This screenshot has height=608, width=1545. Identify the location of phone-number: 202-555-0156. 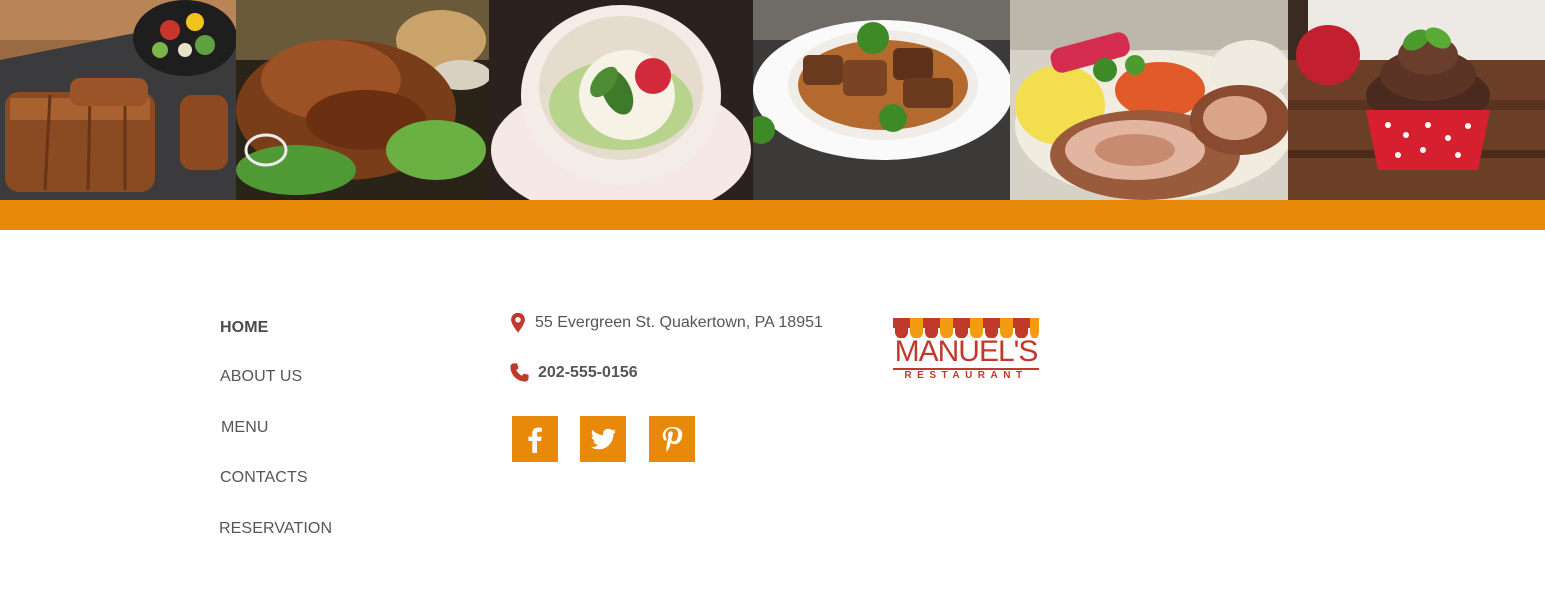
(588, 373).